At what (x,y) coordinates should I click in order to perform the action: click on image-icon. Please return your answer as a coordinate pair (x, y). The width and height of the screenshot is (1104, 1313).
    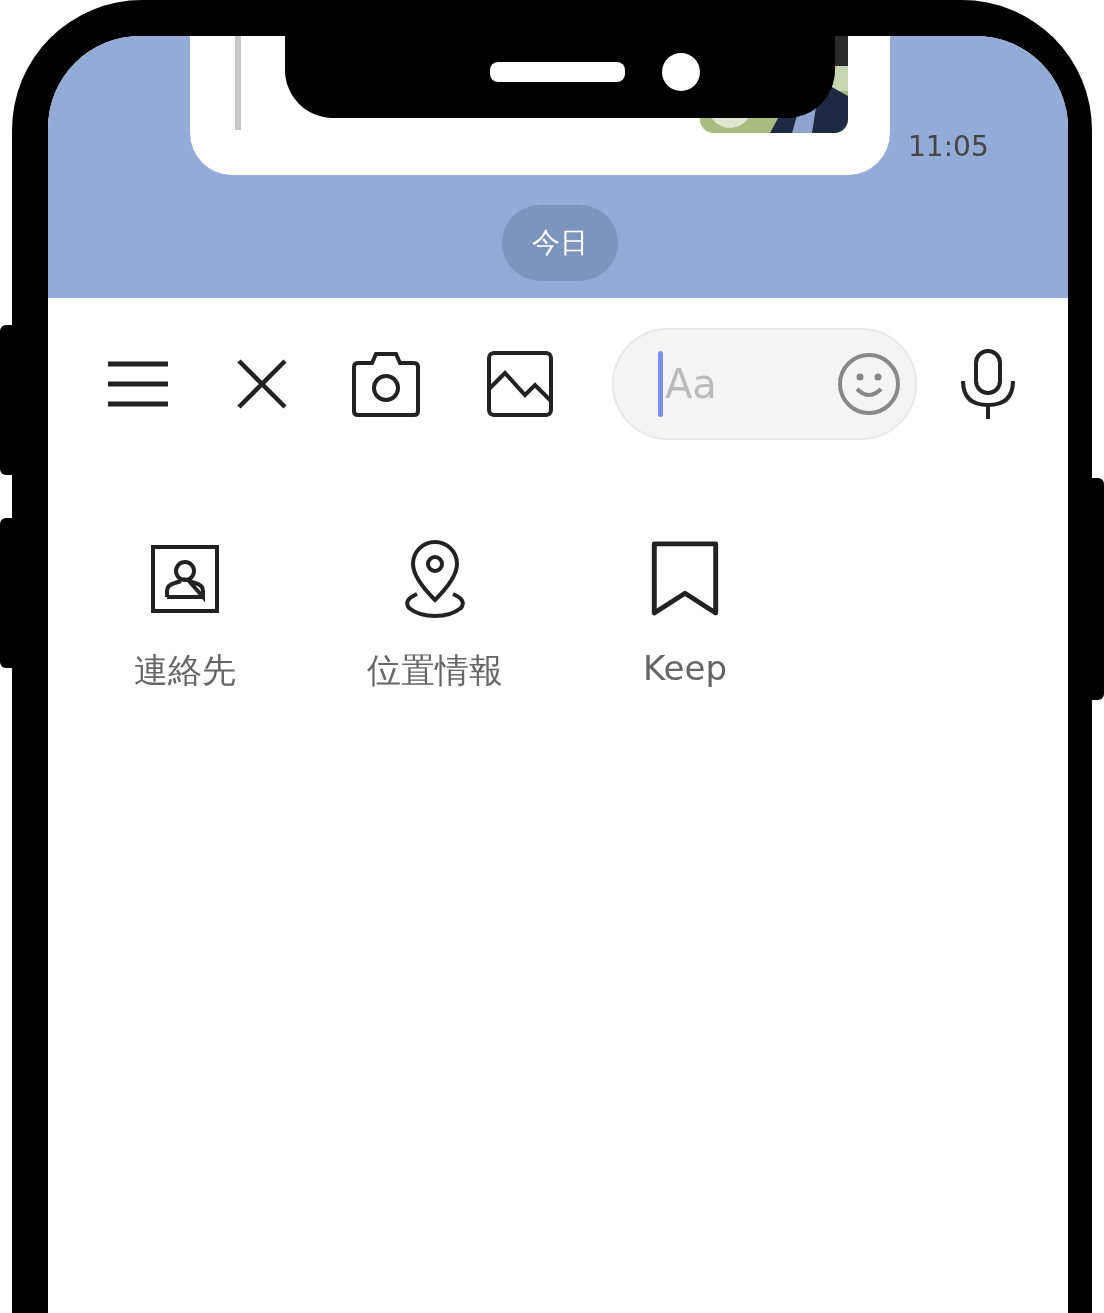
    Looking at the image, I should click on (520, 384).